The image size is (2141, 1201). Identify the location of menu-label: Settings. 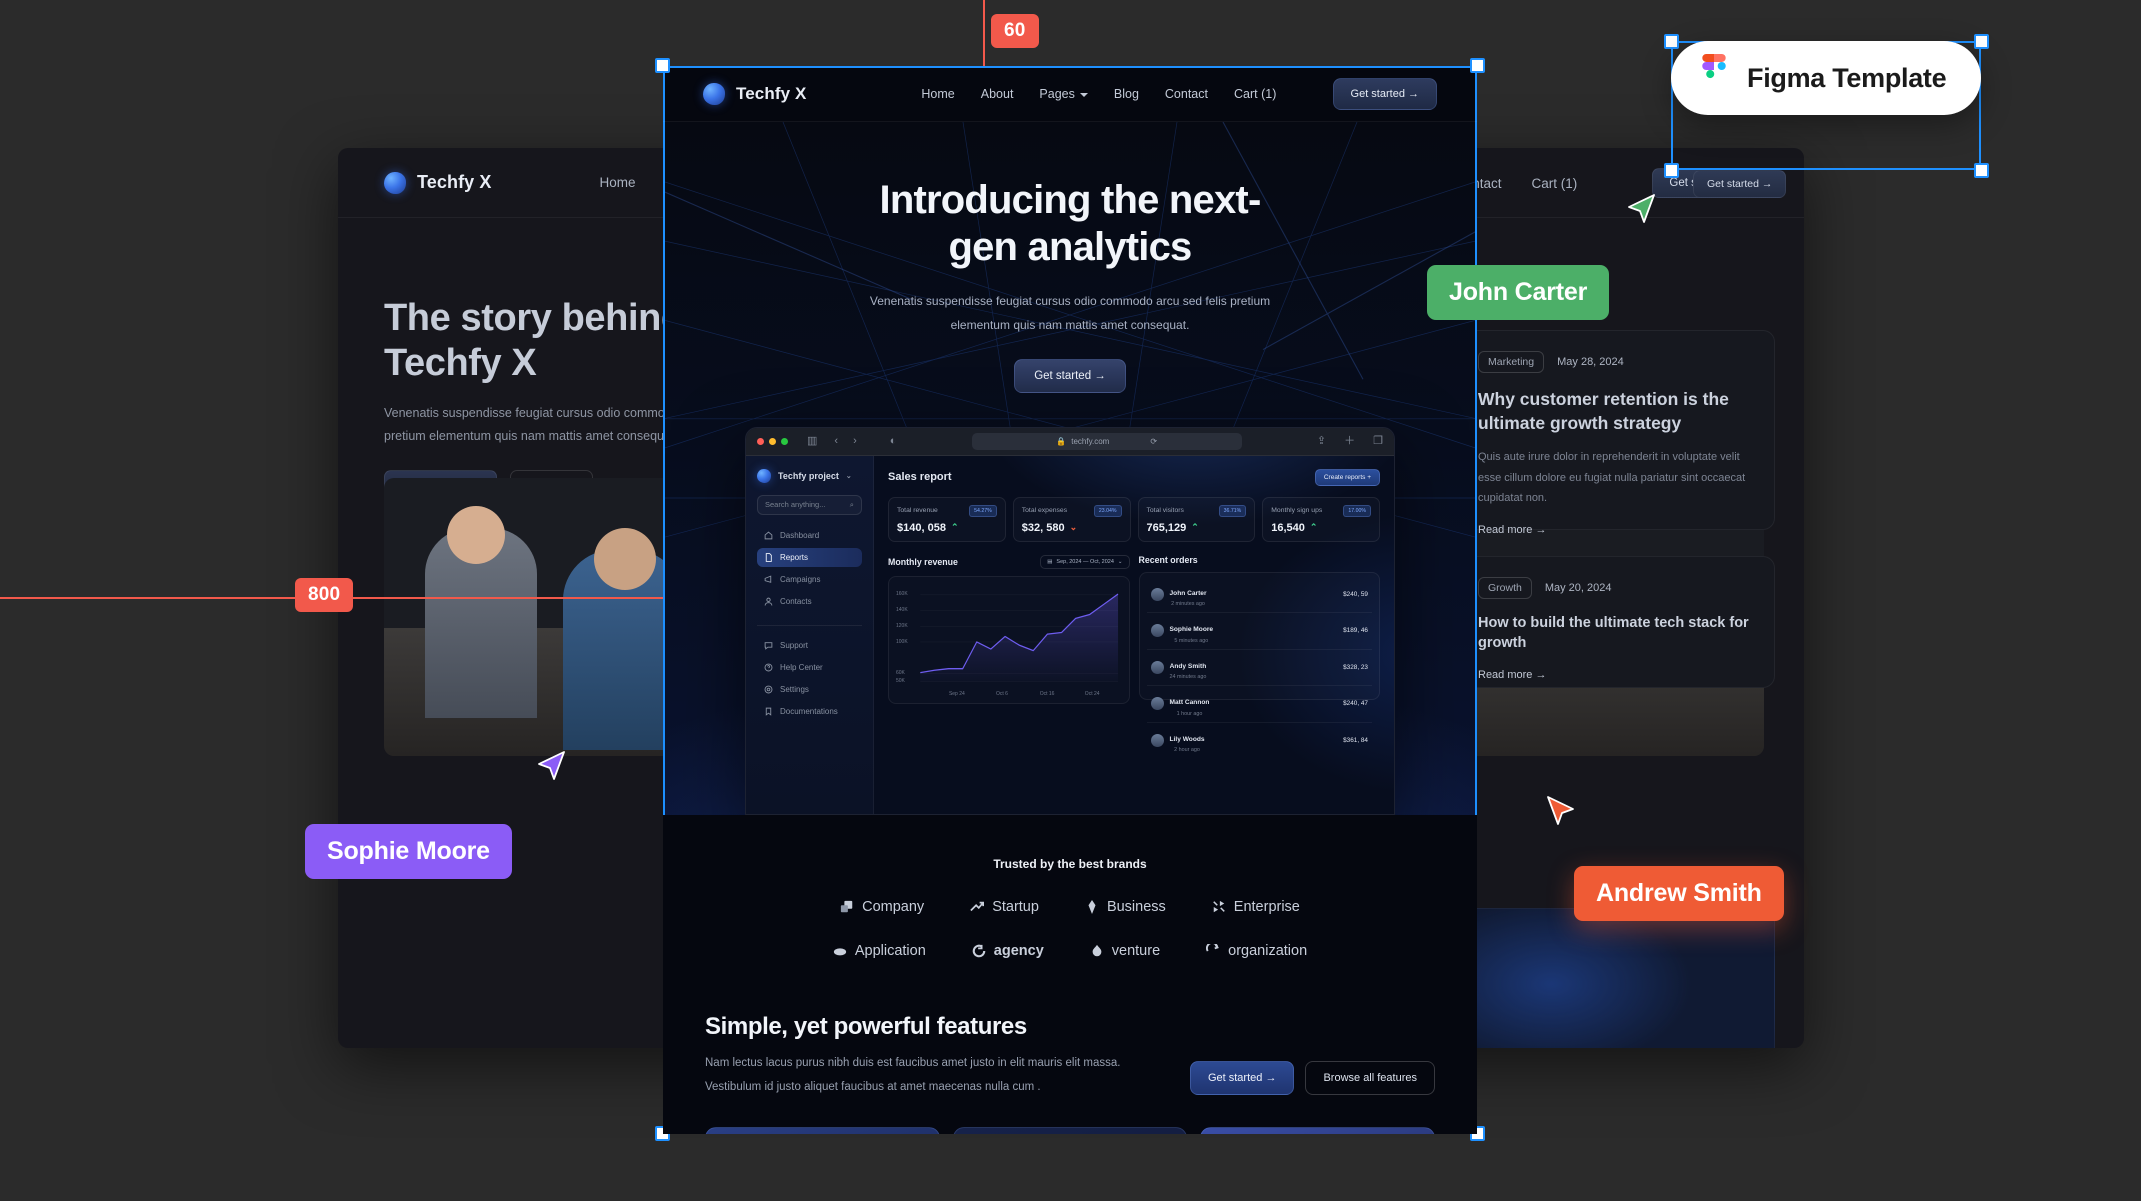
(794, 689).